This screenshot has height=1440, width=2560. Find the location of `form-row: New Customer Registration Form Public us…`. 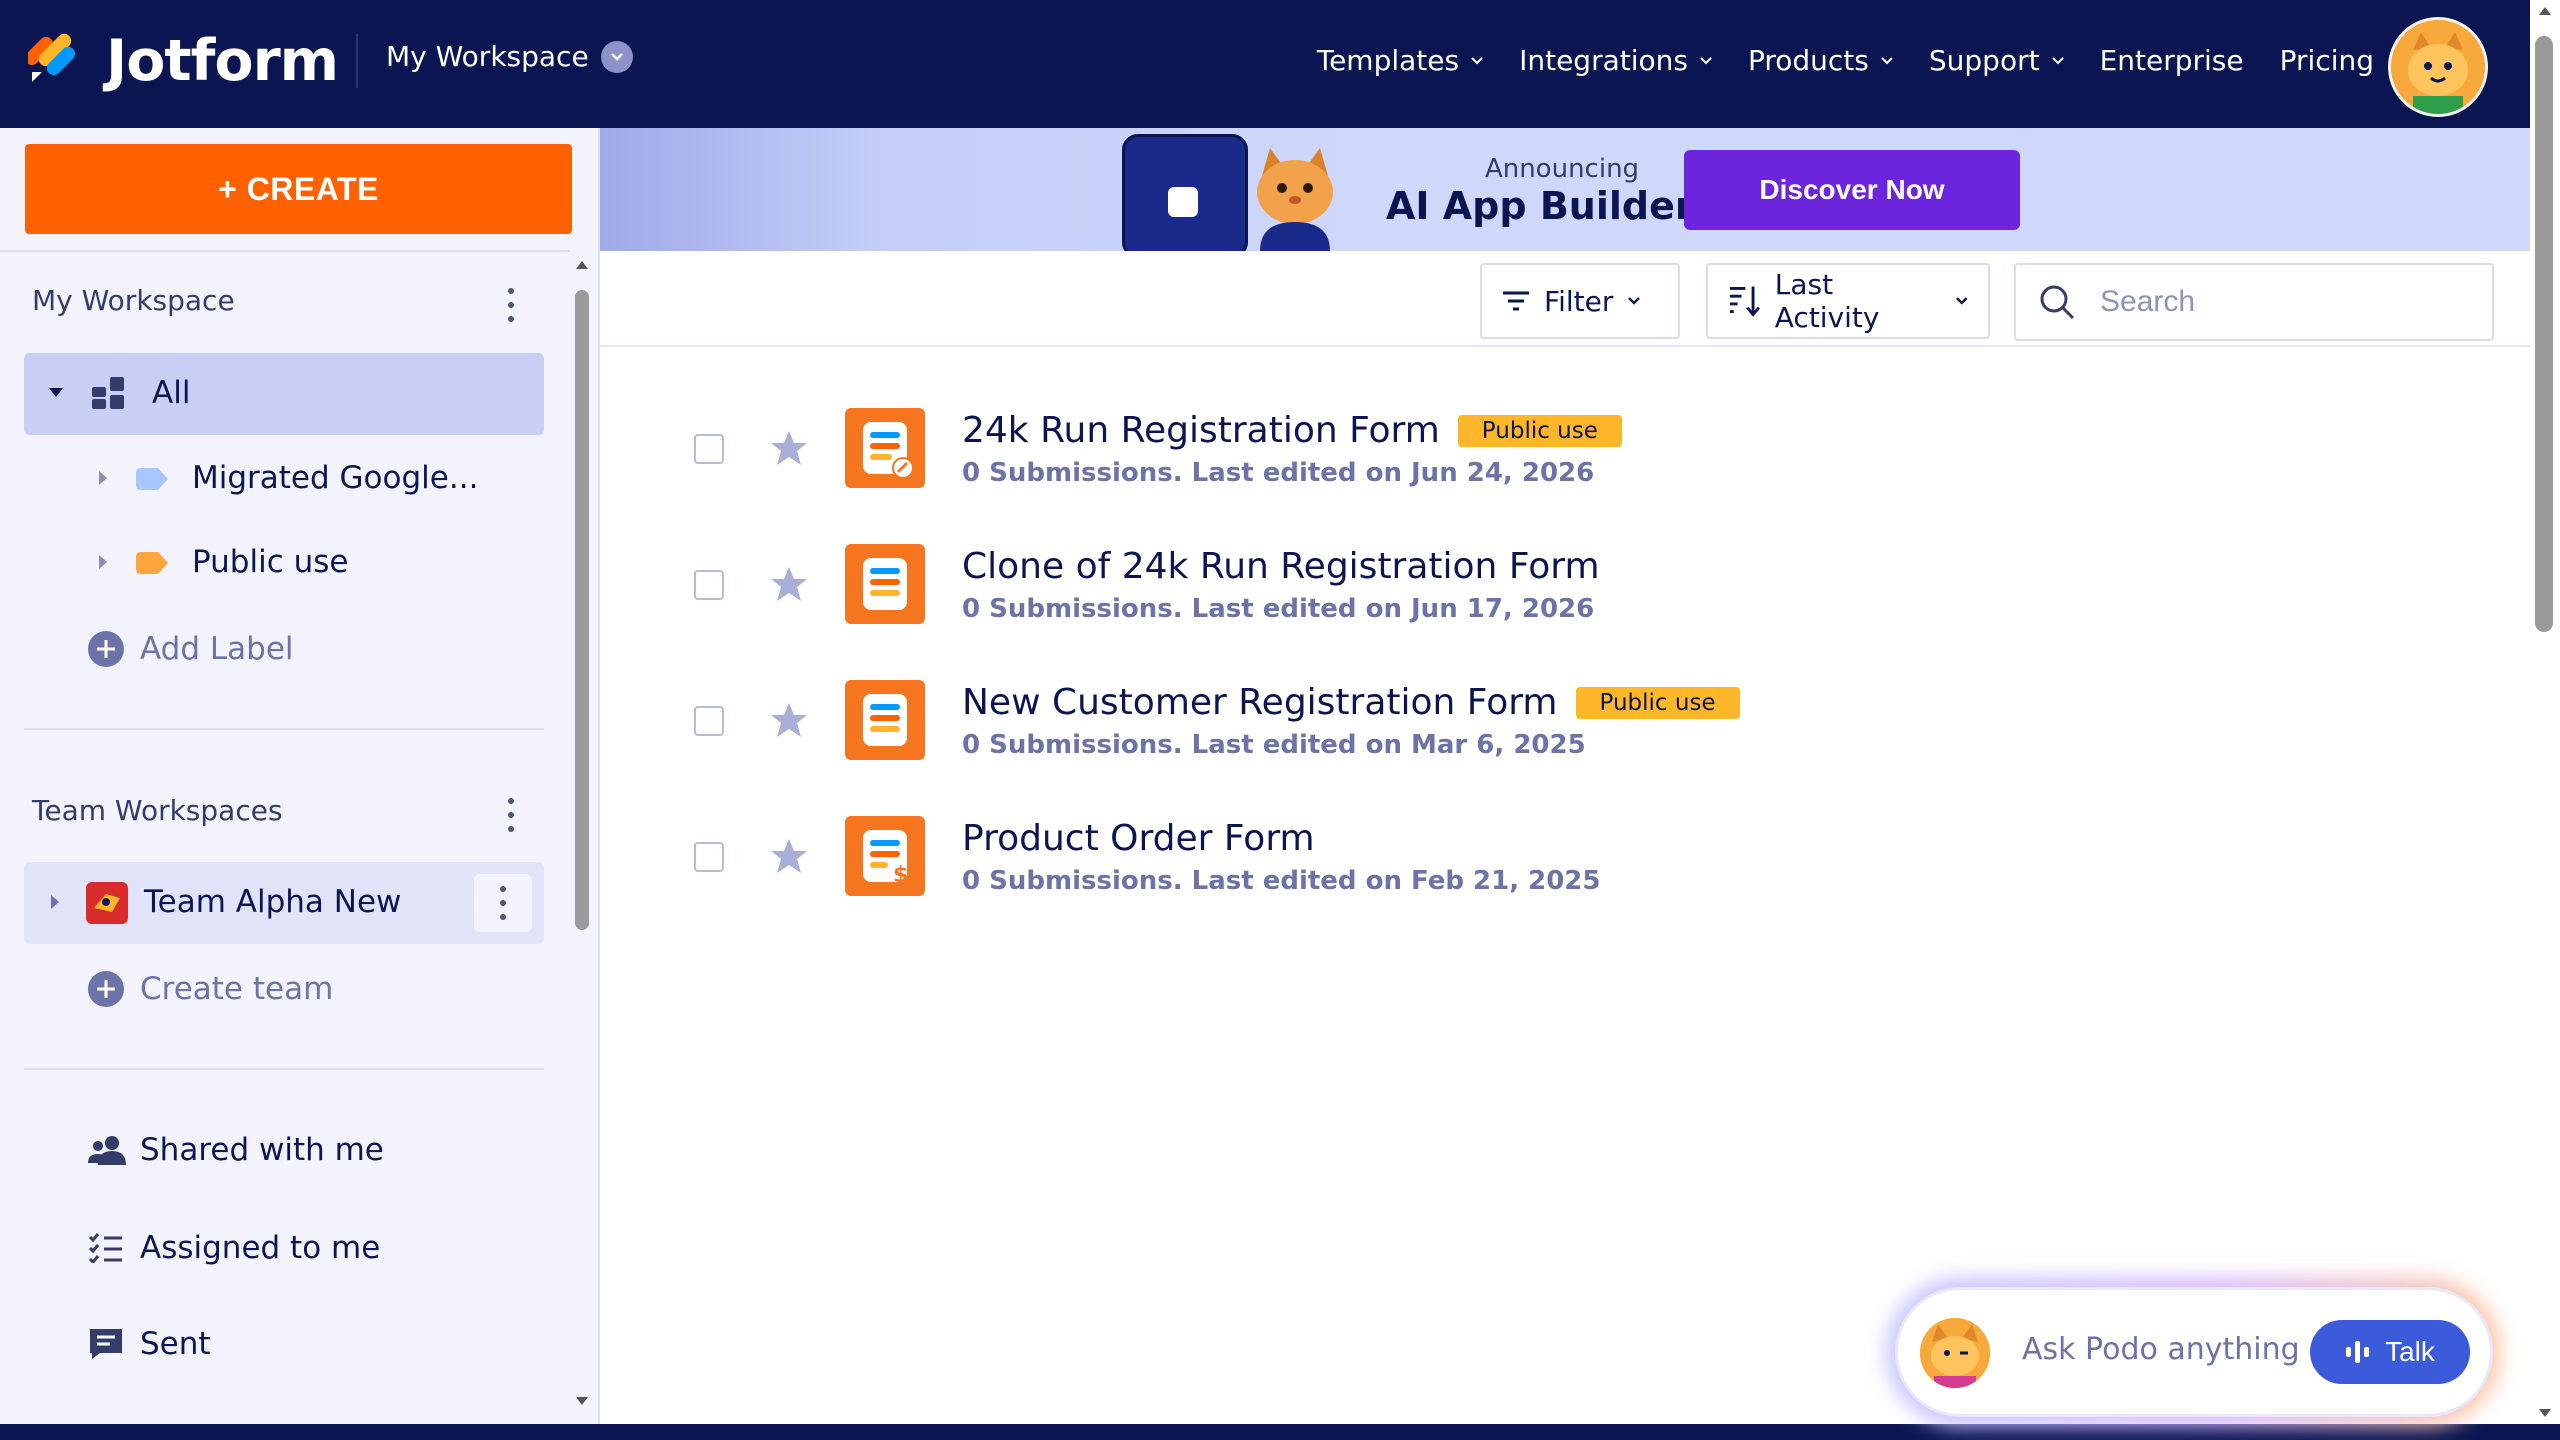

form-row: New Customer Registration Form Public us… is located at coordinates (1565, 723).